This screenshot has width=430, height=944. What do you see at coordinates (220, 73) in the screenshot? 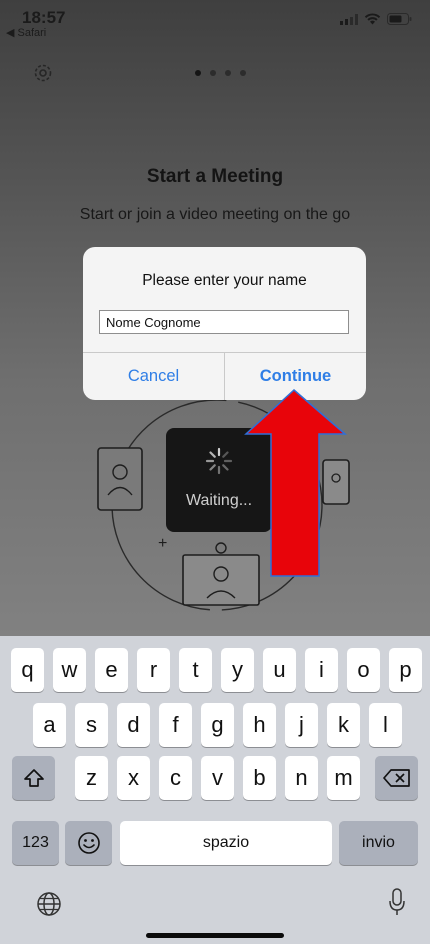
I see `page-indicator` at bounding box center [220, 73].